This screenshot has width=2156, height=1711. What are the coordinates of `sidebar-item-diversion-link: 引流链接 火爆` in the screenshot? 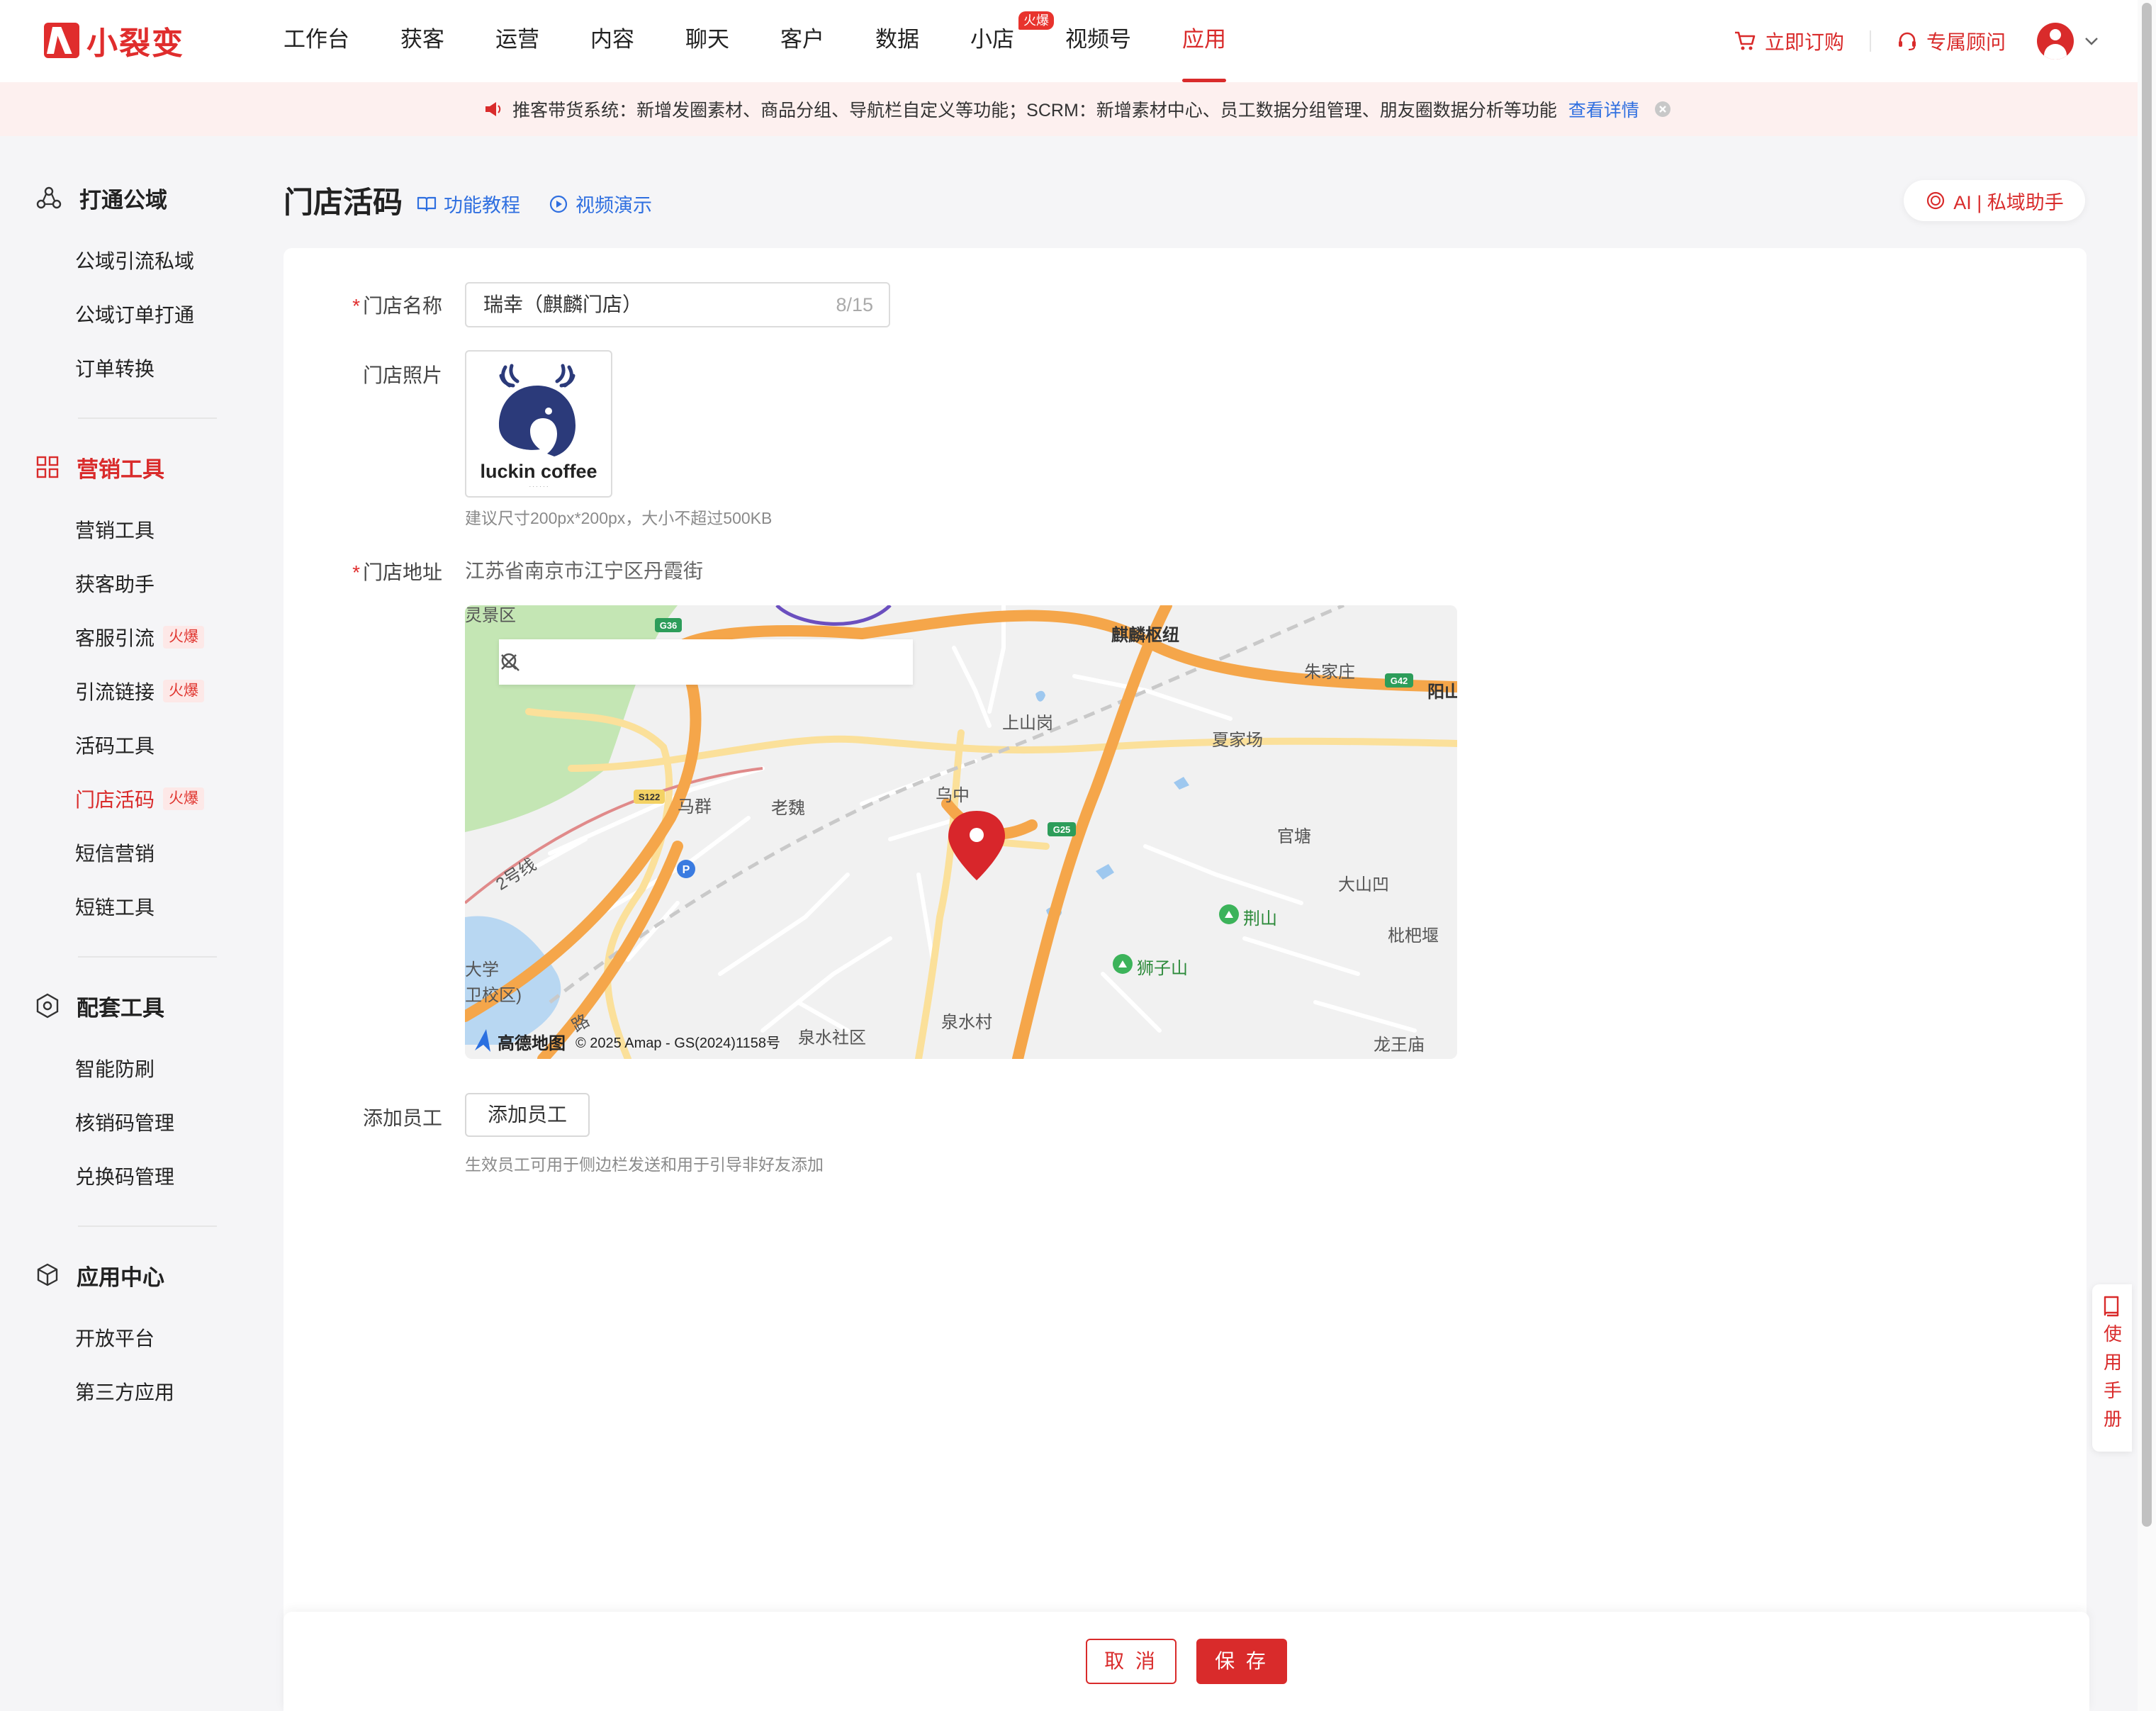 It's located at (140, 691).